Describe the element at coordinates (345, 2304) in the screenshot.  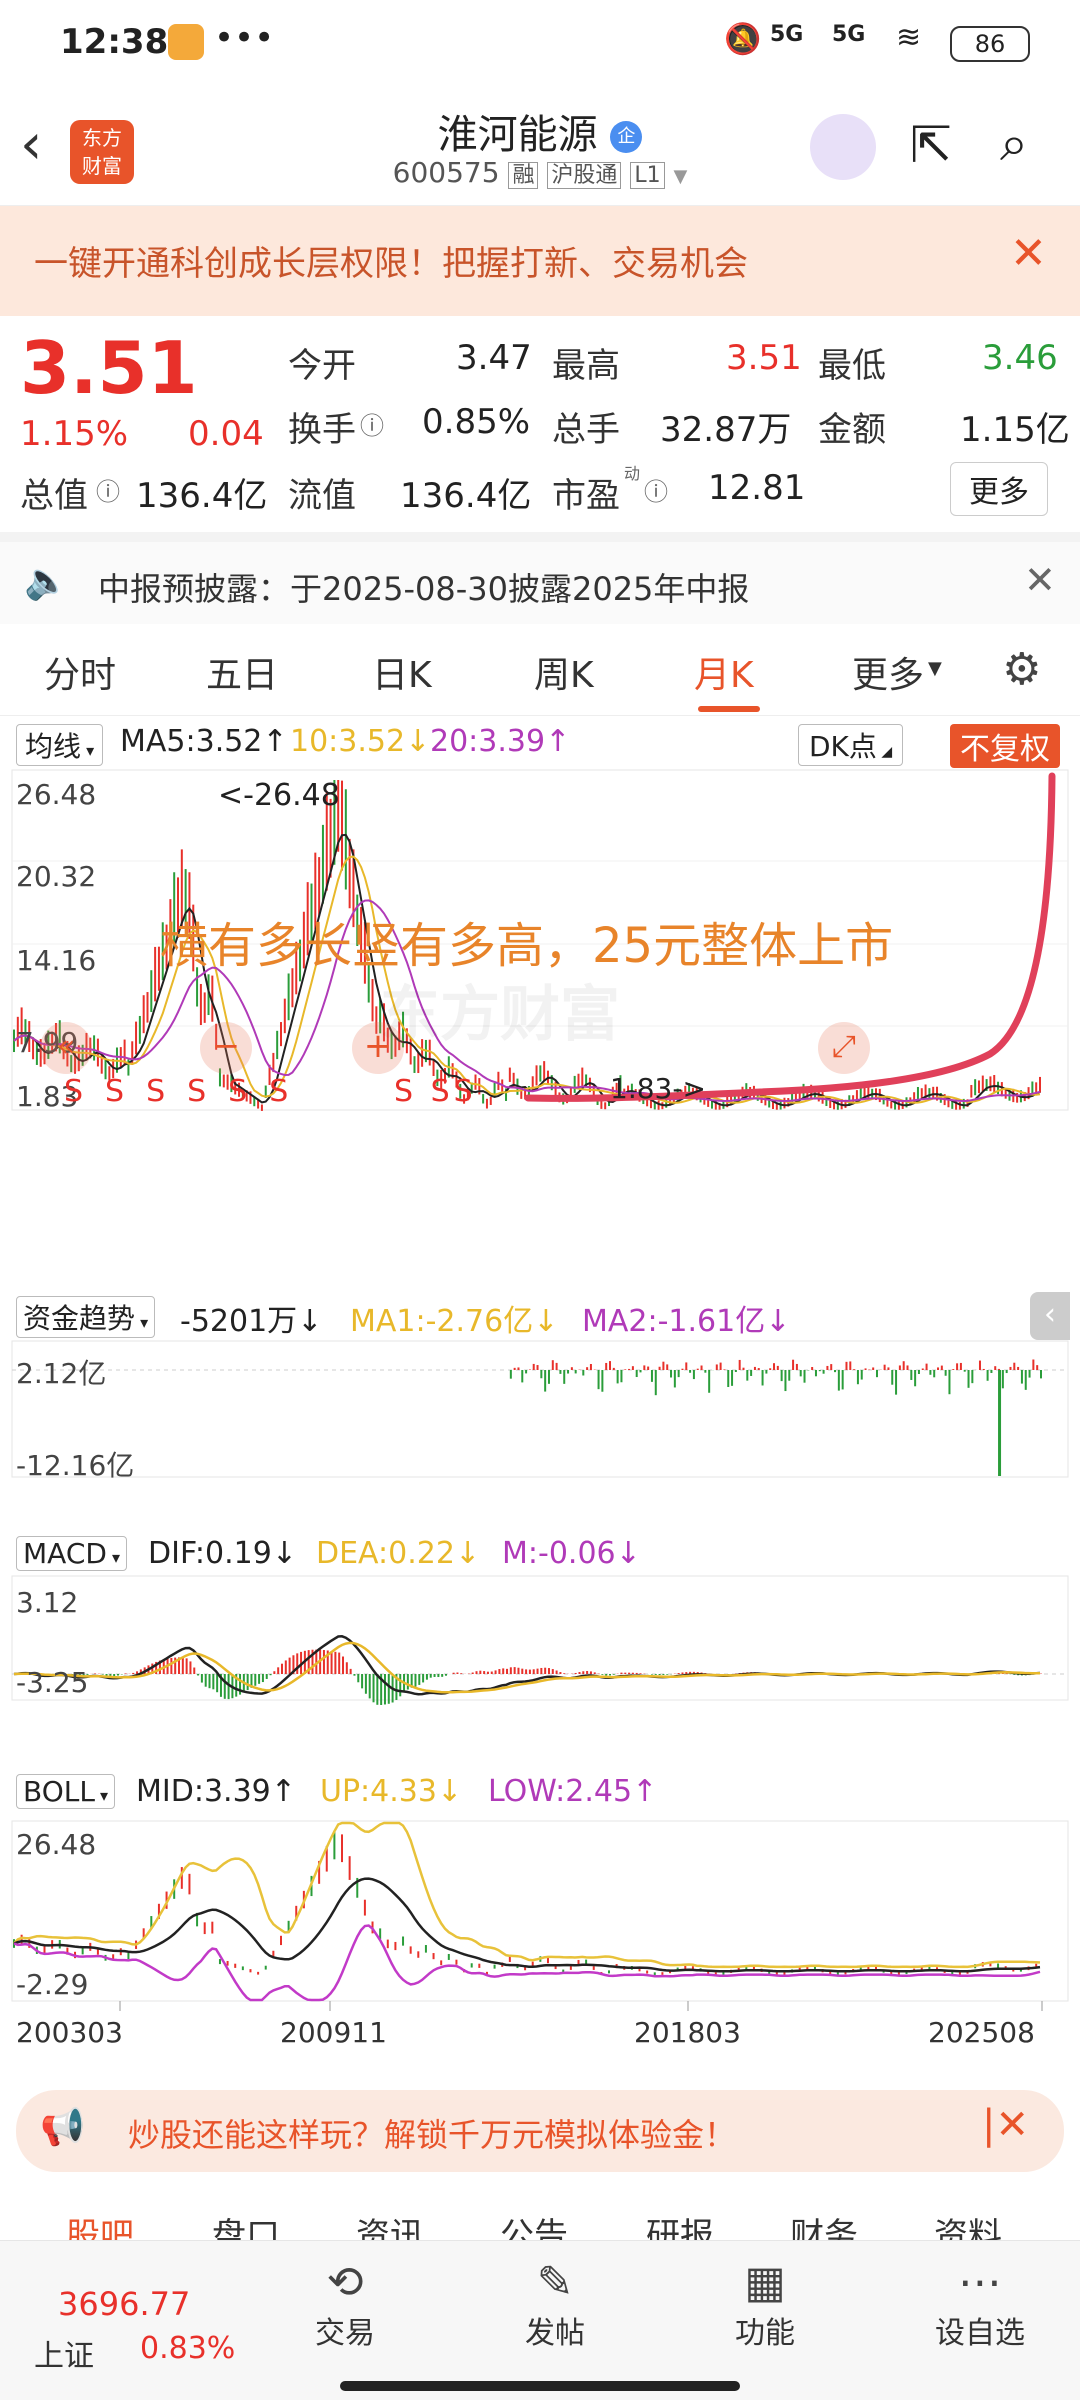
I see `trade-button: ⟲ 交易` at that location.